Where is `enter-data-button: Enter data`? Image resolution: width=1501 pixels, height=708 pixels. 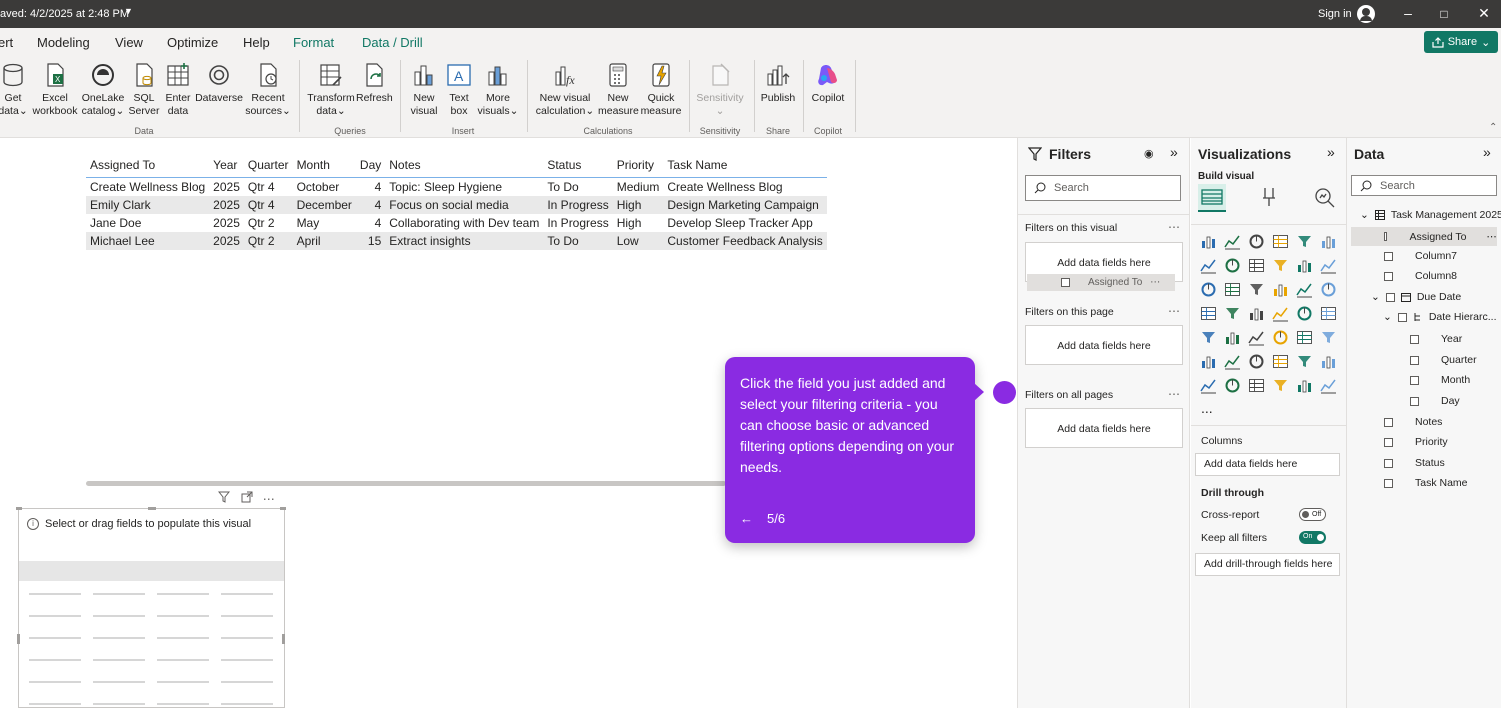
enter-data-button: Enter data is located at coordinates (178, 90).